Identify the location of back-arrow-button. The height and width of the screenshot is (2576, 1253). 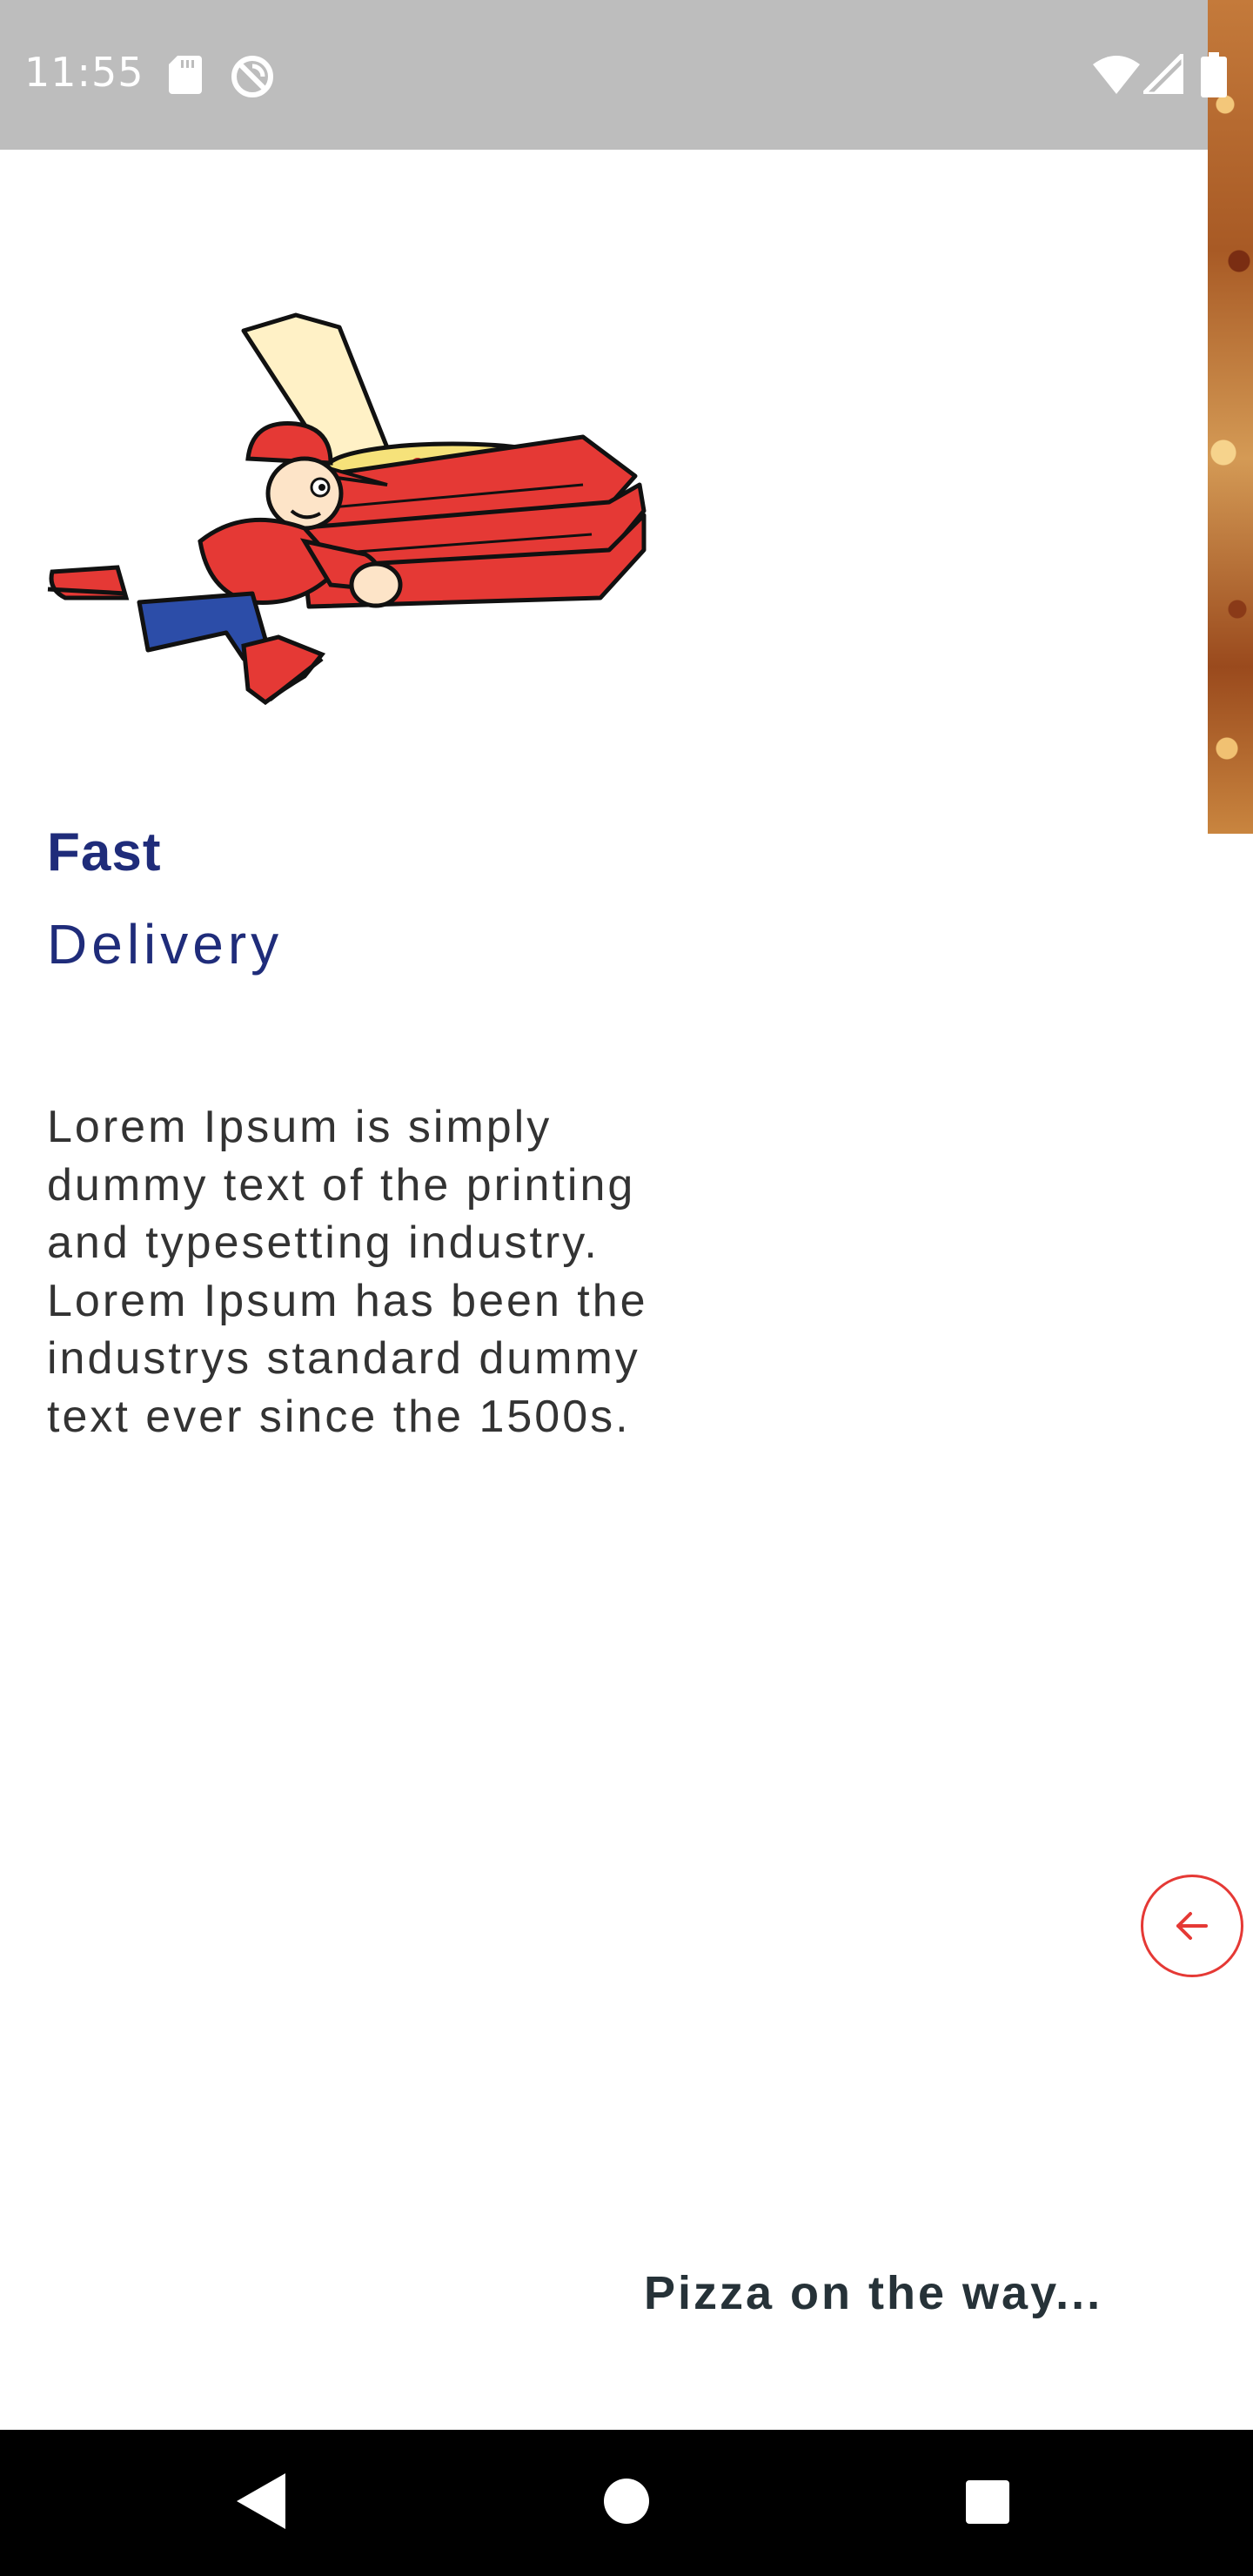
(1192, 1926).